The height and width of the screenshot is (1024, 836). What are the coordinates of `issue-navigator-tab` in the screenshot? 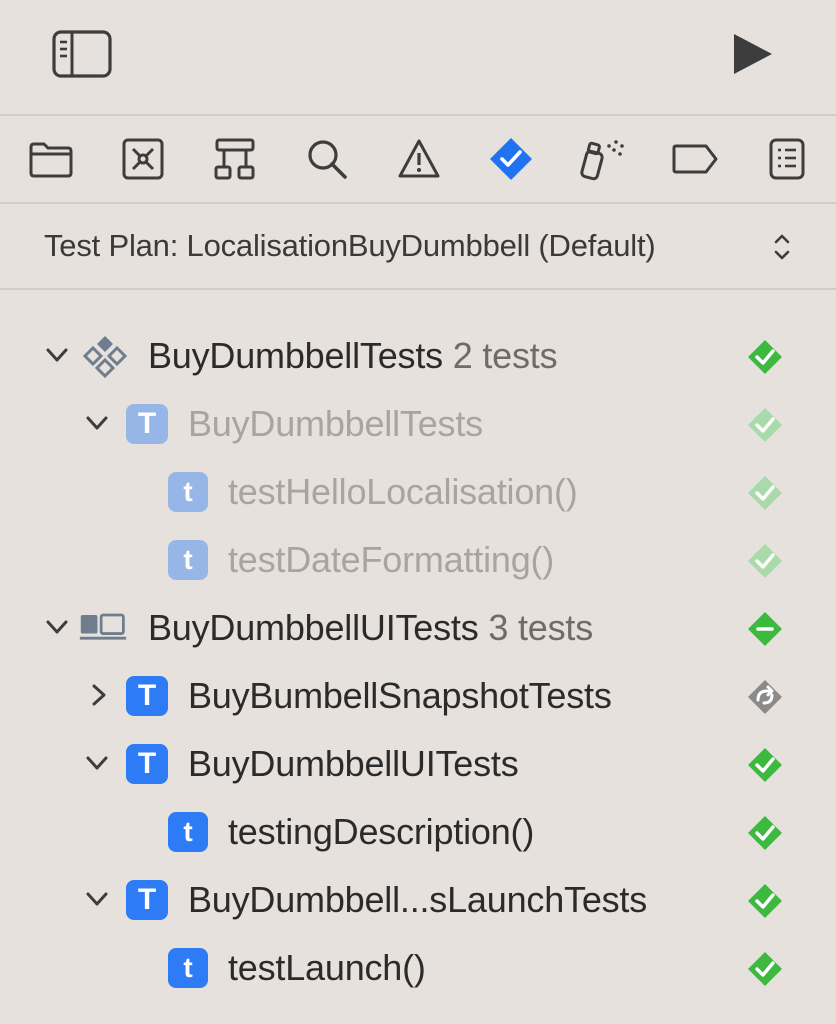 It's located at (419, 159).